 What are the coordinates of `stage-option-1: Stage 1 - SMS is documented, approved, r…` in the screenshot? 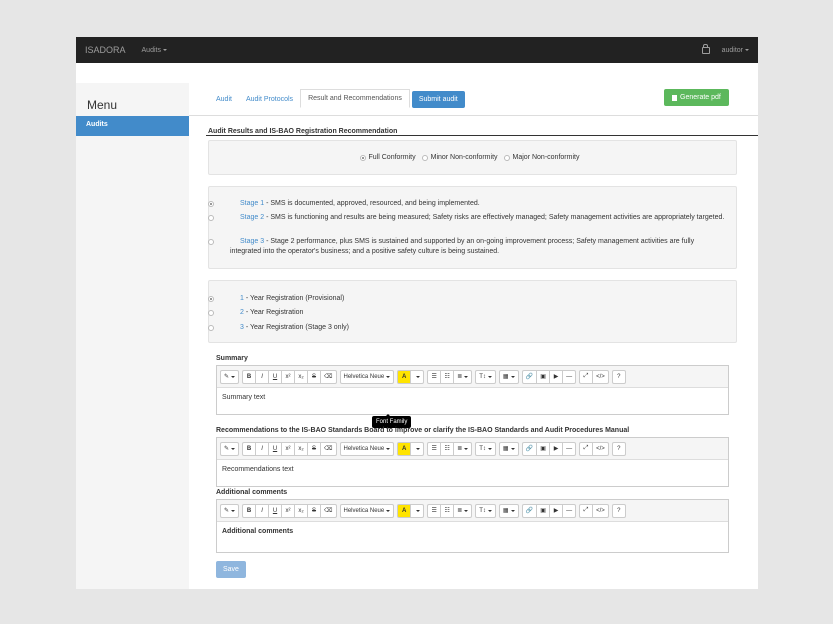 It's located at (467, 204).